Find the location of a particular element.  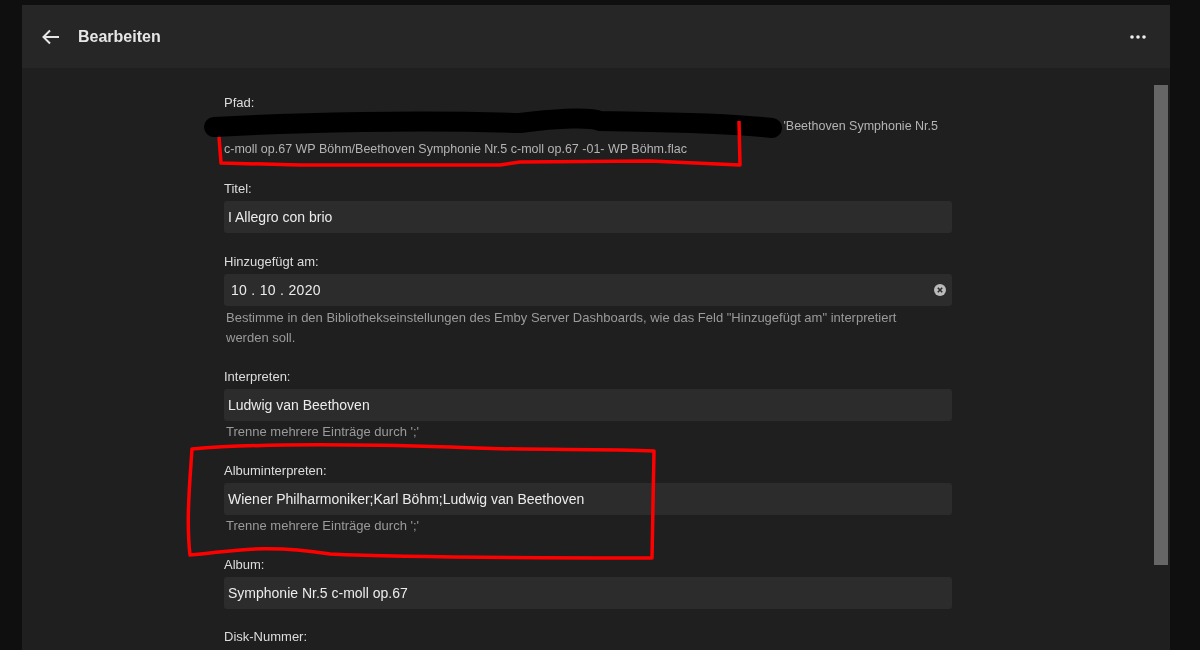

field-label: Interpreten: is located at coordinates (257, 376).